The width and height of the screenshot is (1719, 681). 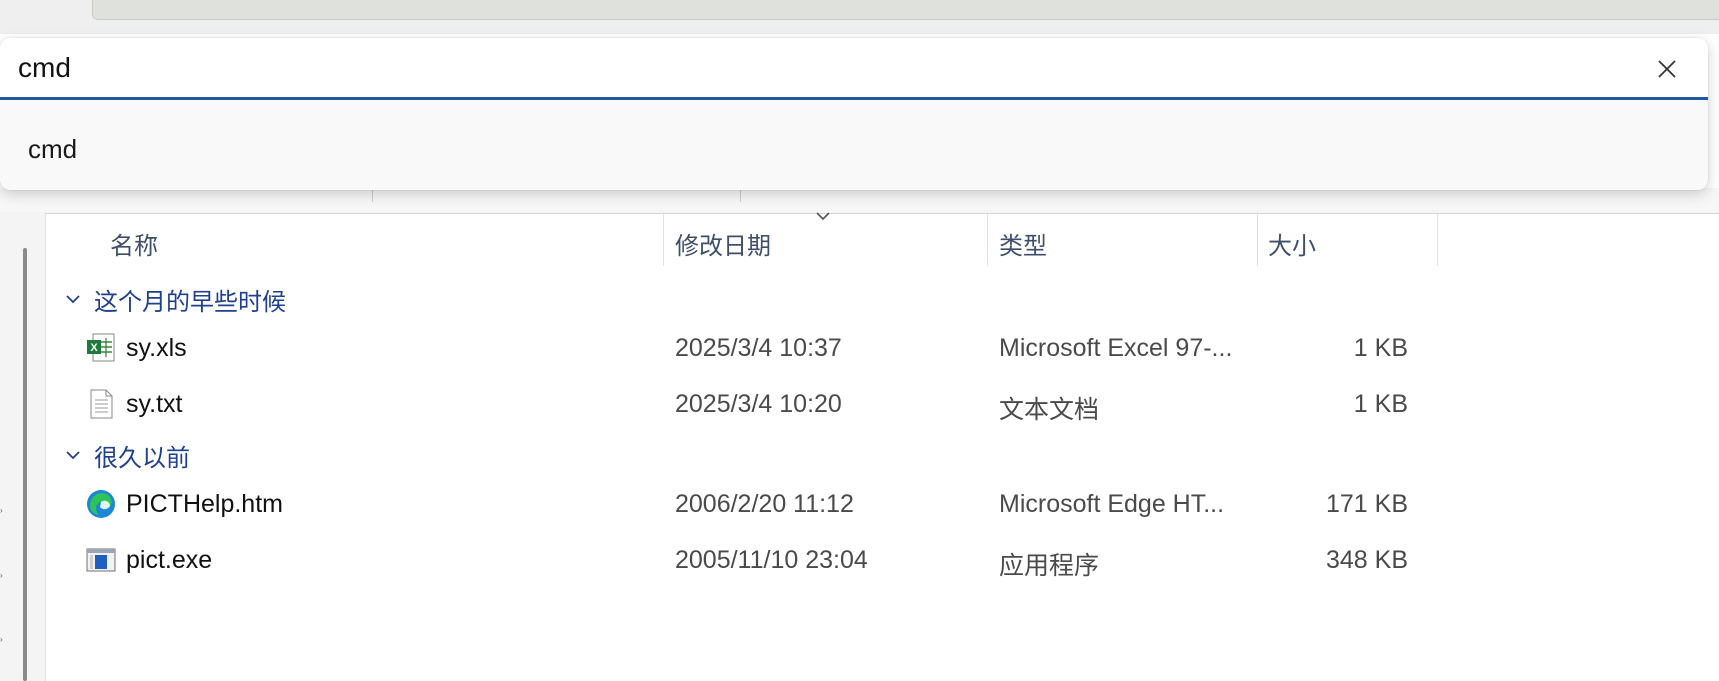 I want to click on file-type: 文本文档, so click(x=1049, y=410).